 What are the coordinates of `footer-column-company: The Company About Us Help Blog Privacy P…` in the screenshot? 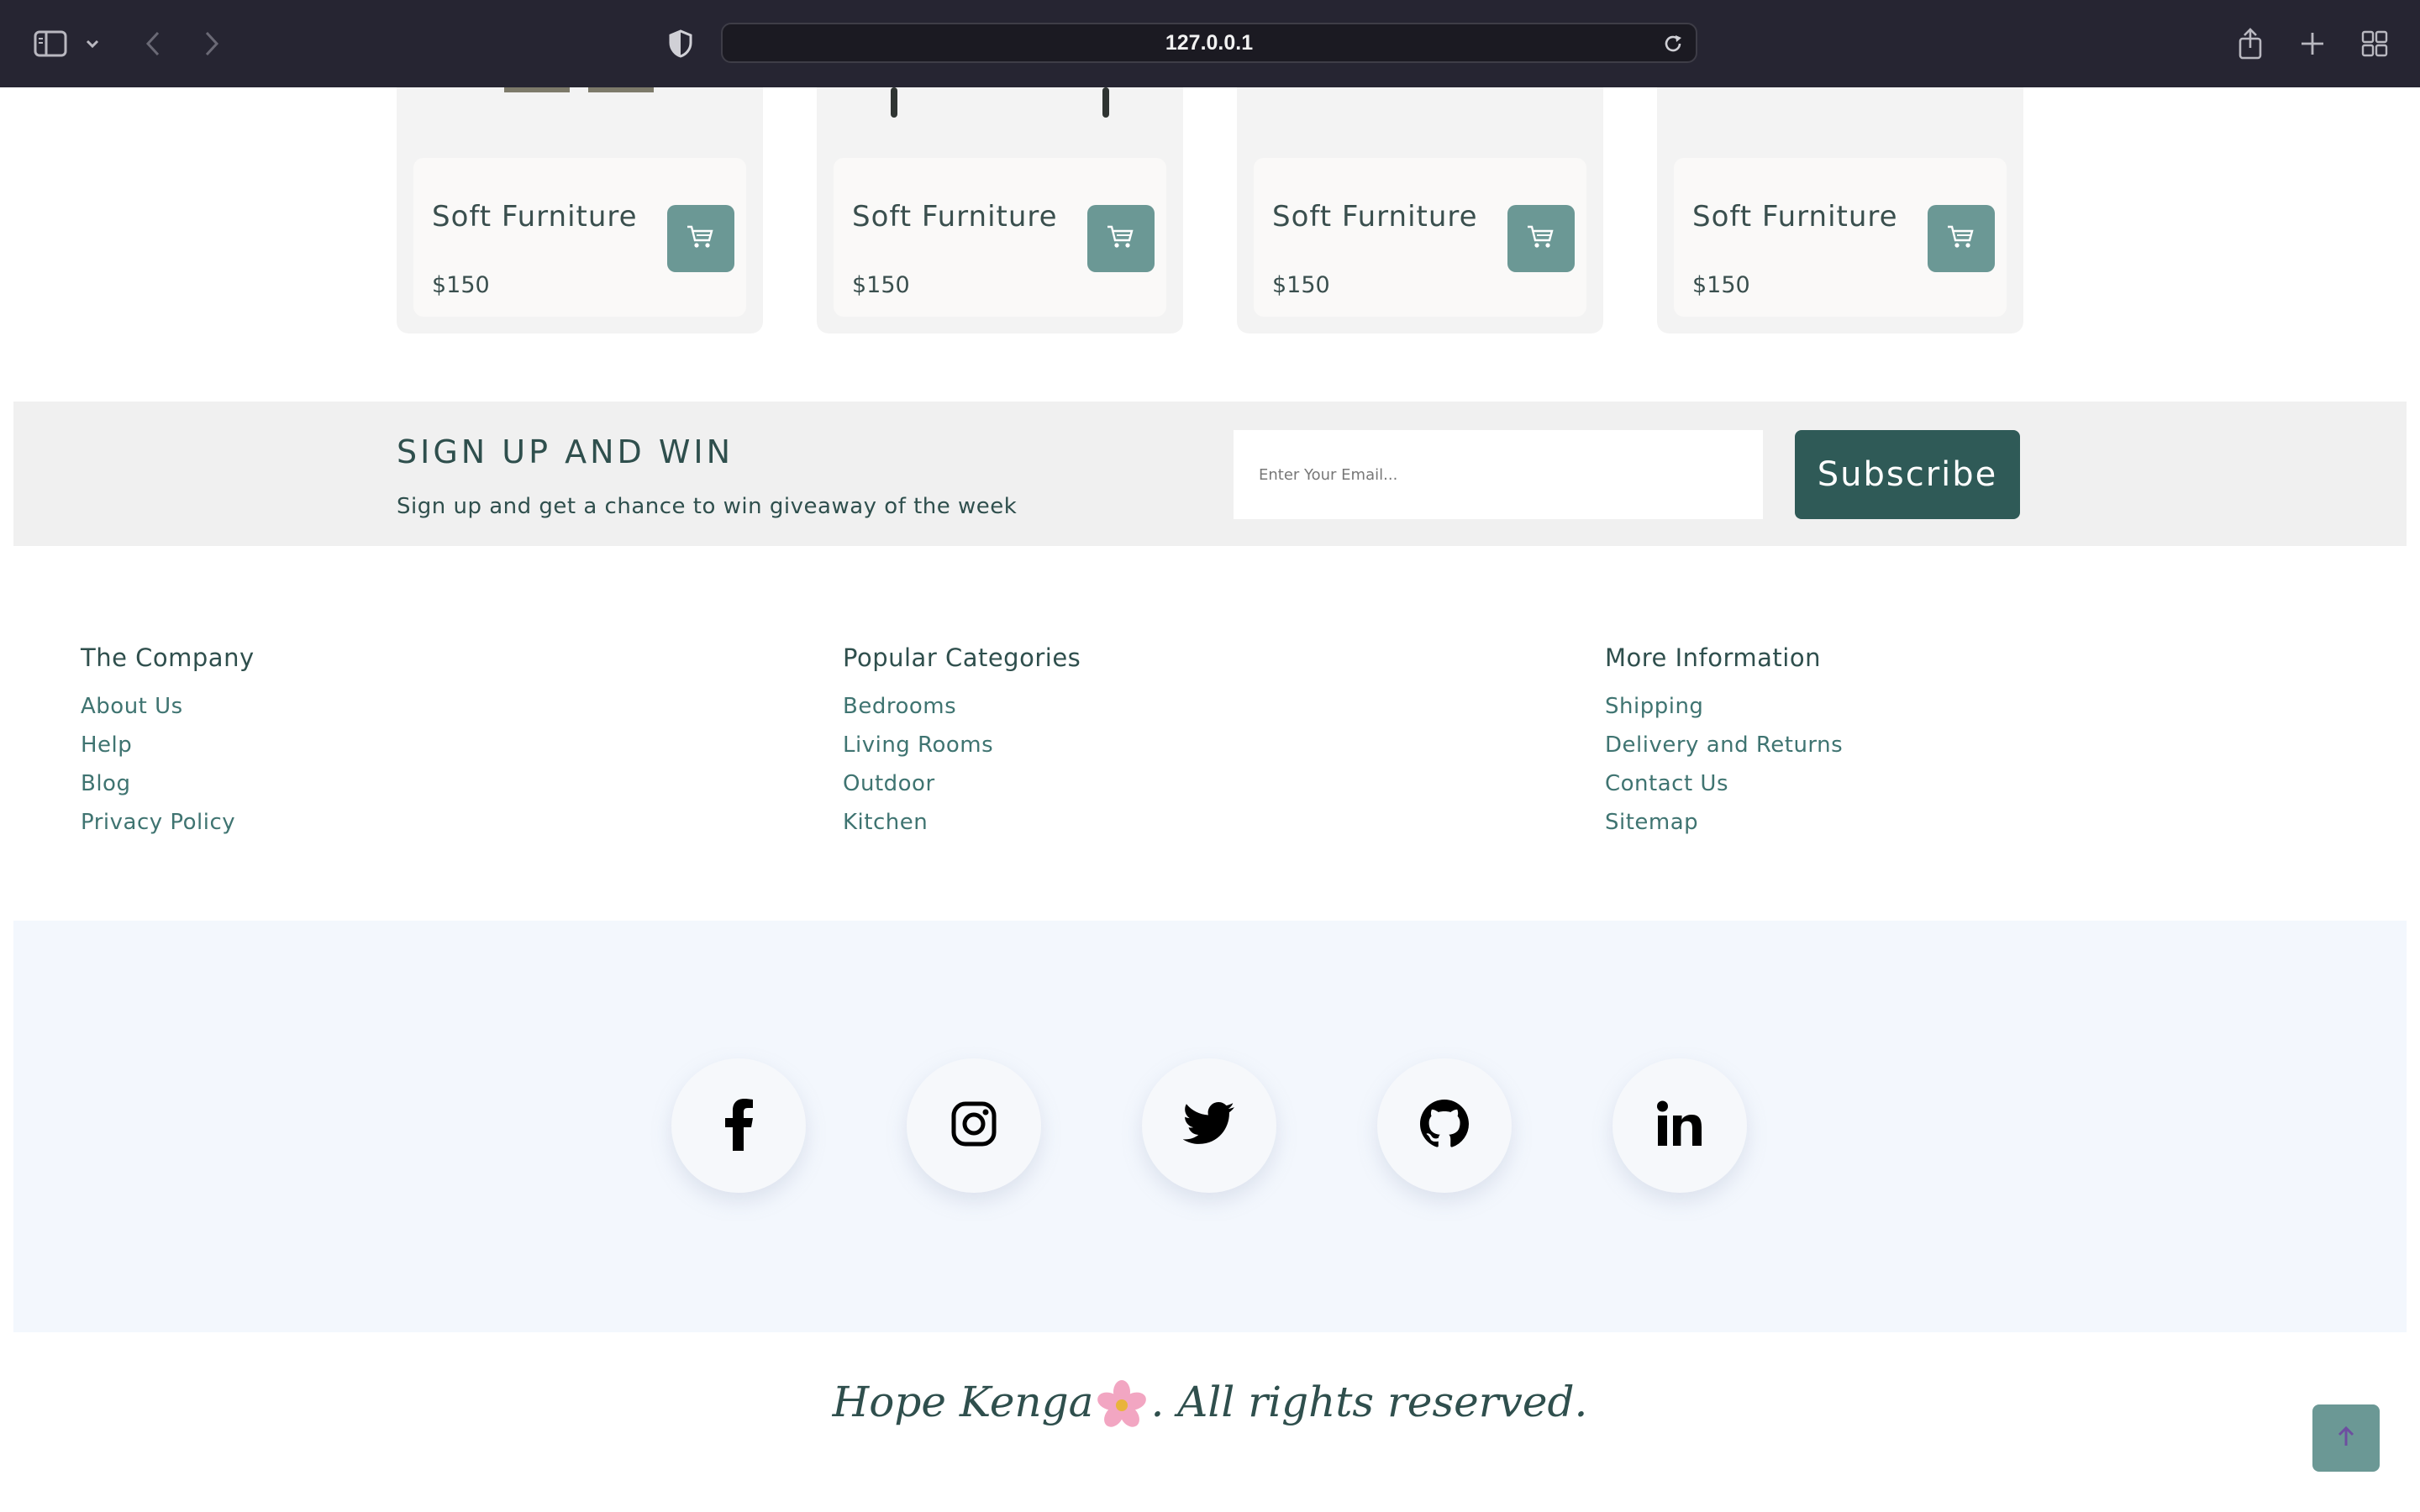 It's located at (168, 741).